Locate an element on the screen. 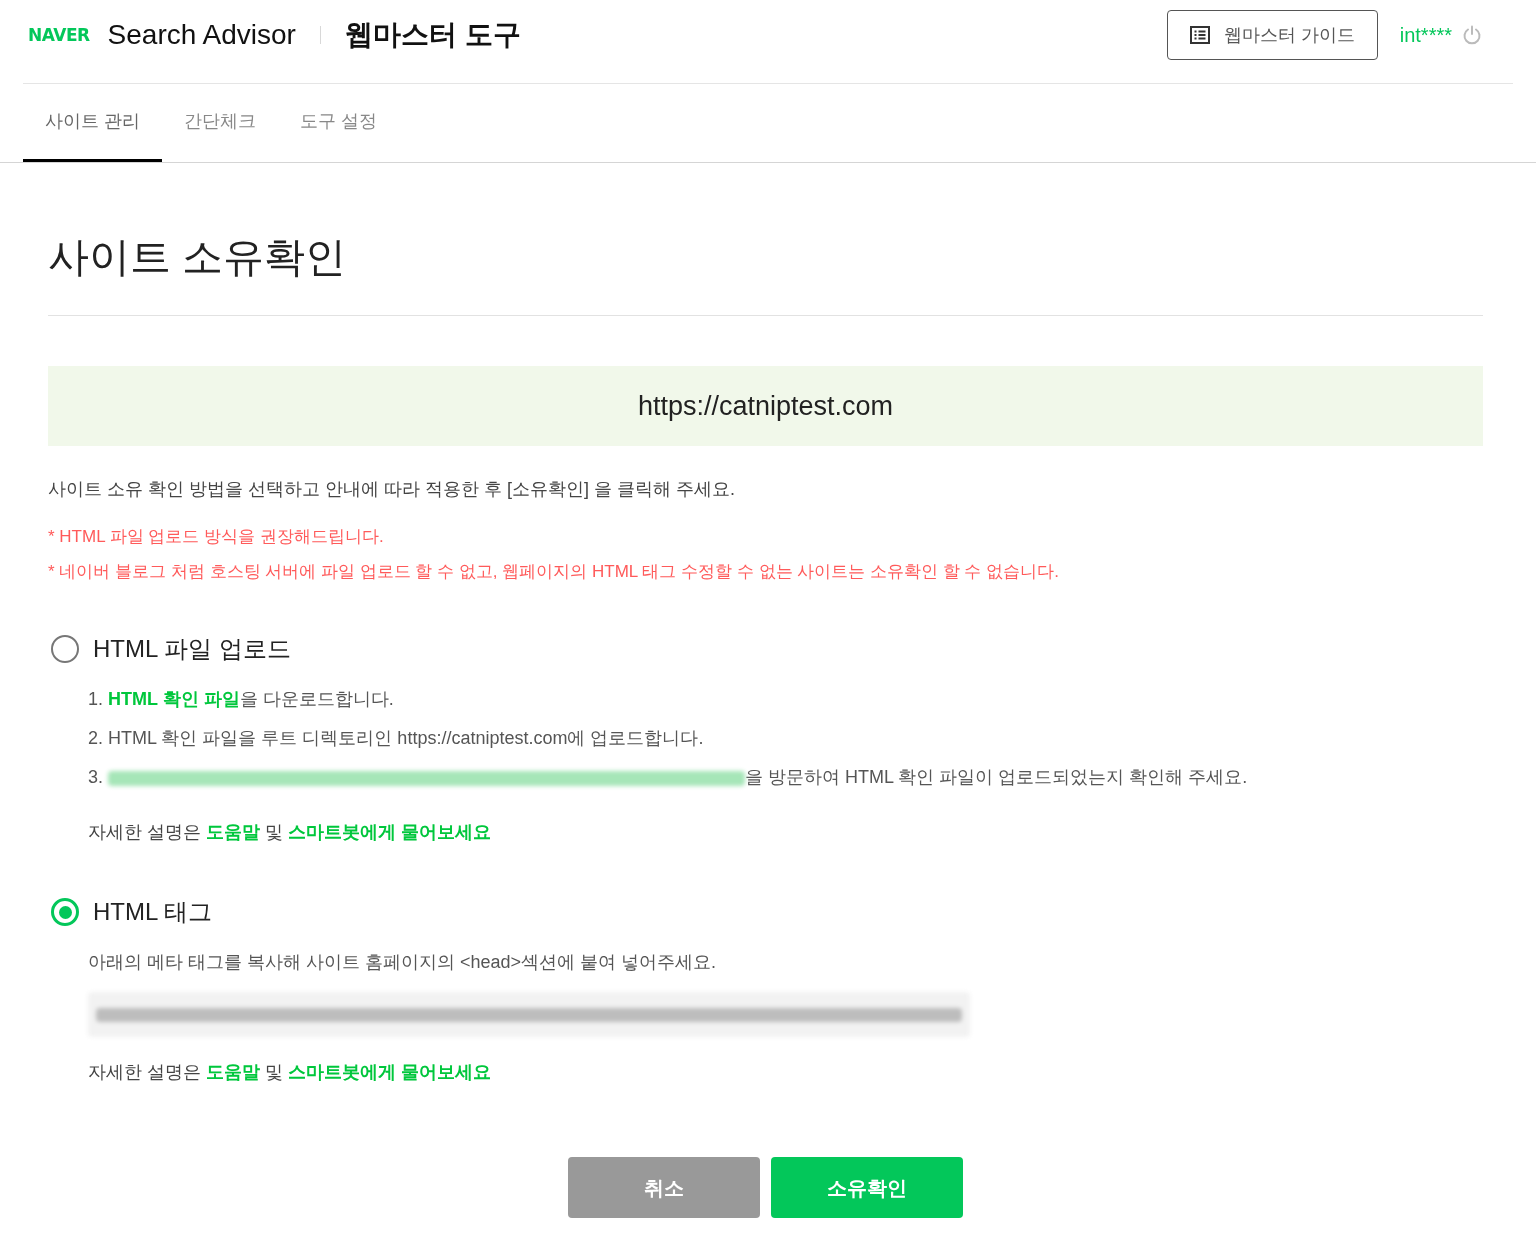 This screenshot has height=1243, width=1536. page-title: 사이트 소유확인 is located at coordinates (198, 257).